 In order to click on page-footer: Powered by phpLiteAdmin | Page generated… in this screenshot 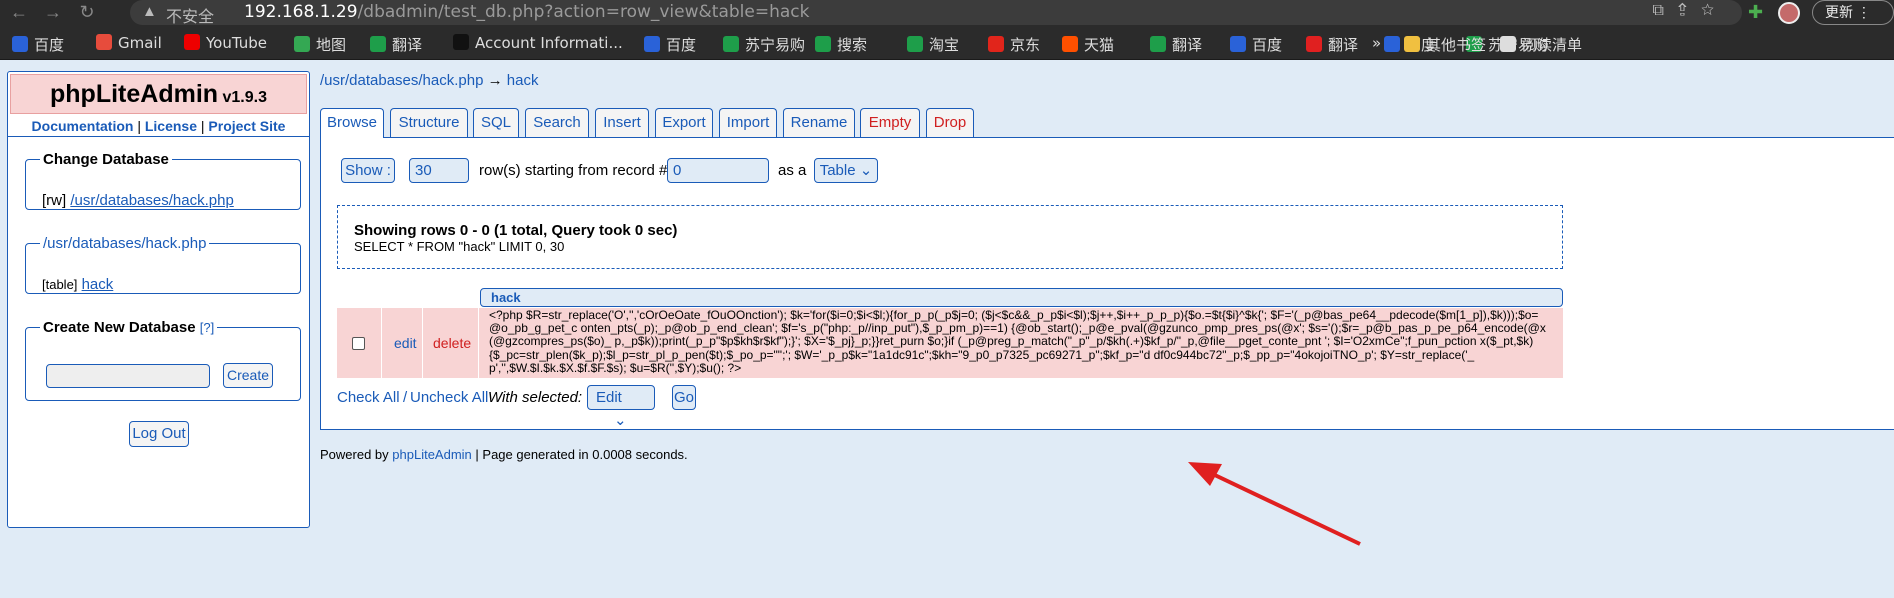, I will do `click(504, 454)`.